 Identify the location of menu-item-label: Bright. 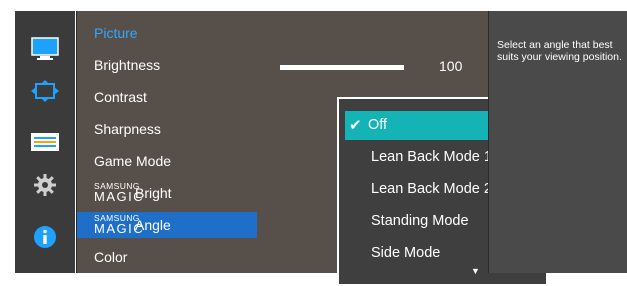
(153, 193).